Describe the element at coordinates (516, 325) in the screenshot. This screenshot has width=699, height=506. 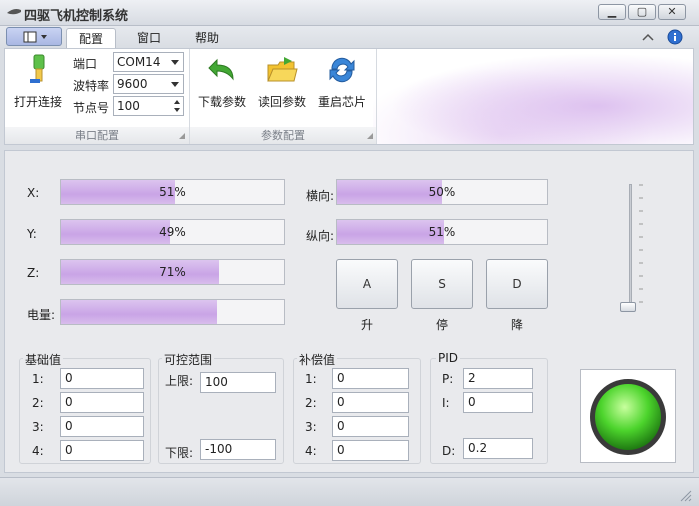
I see `key-d-caption: 降` at that location.